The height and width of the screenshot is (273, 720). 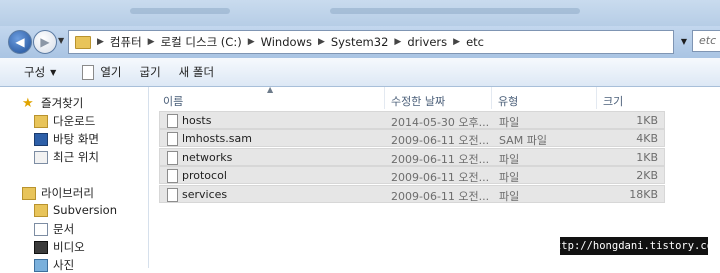 What do you see at coordinates (41, 229) in the screenshot?
I see `documents-icon` at bounding box center [41, 229].